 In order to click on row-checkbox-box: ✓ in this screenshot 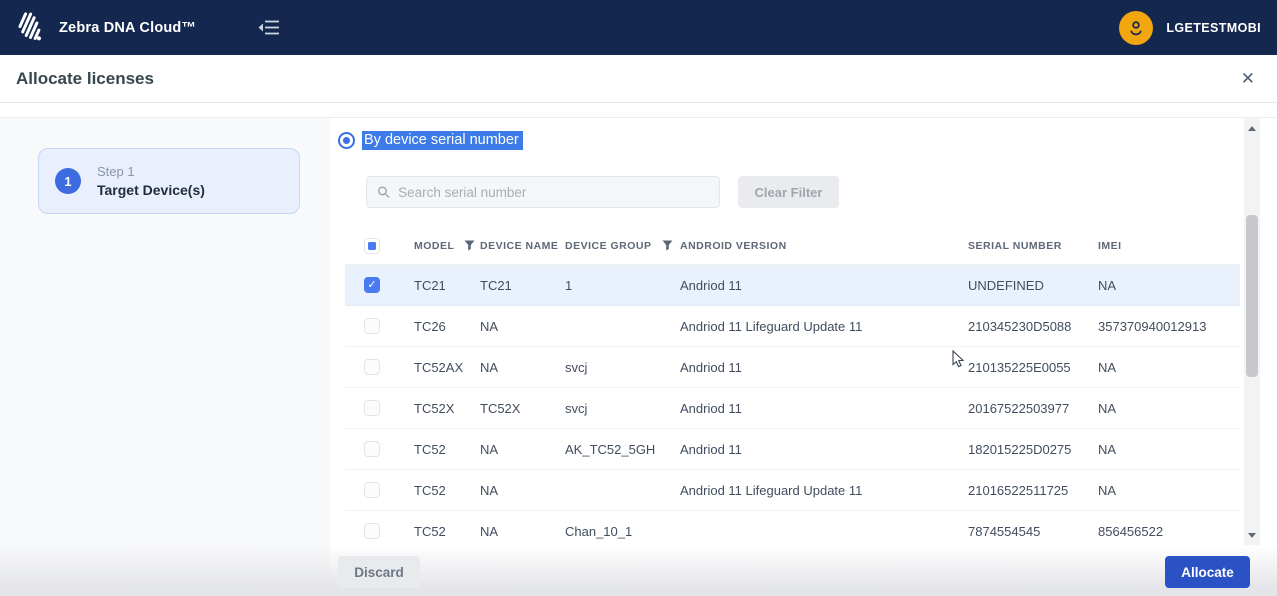, I will do `click(372, 285)`.